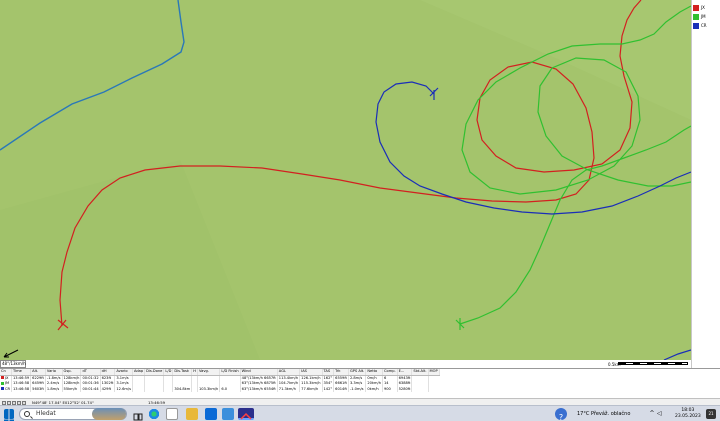  Describe the element at coordinates (311, 384) in the screenshot. I see `table-cell: 115.3km/h` at that location.